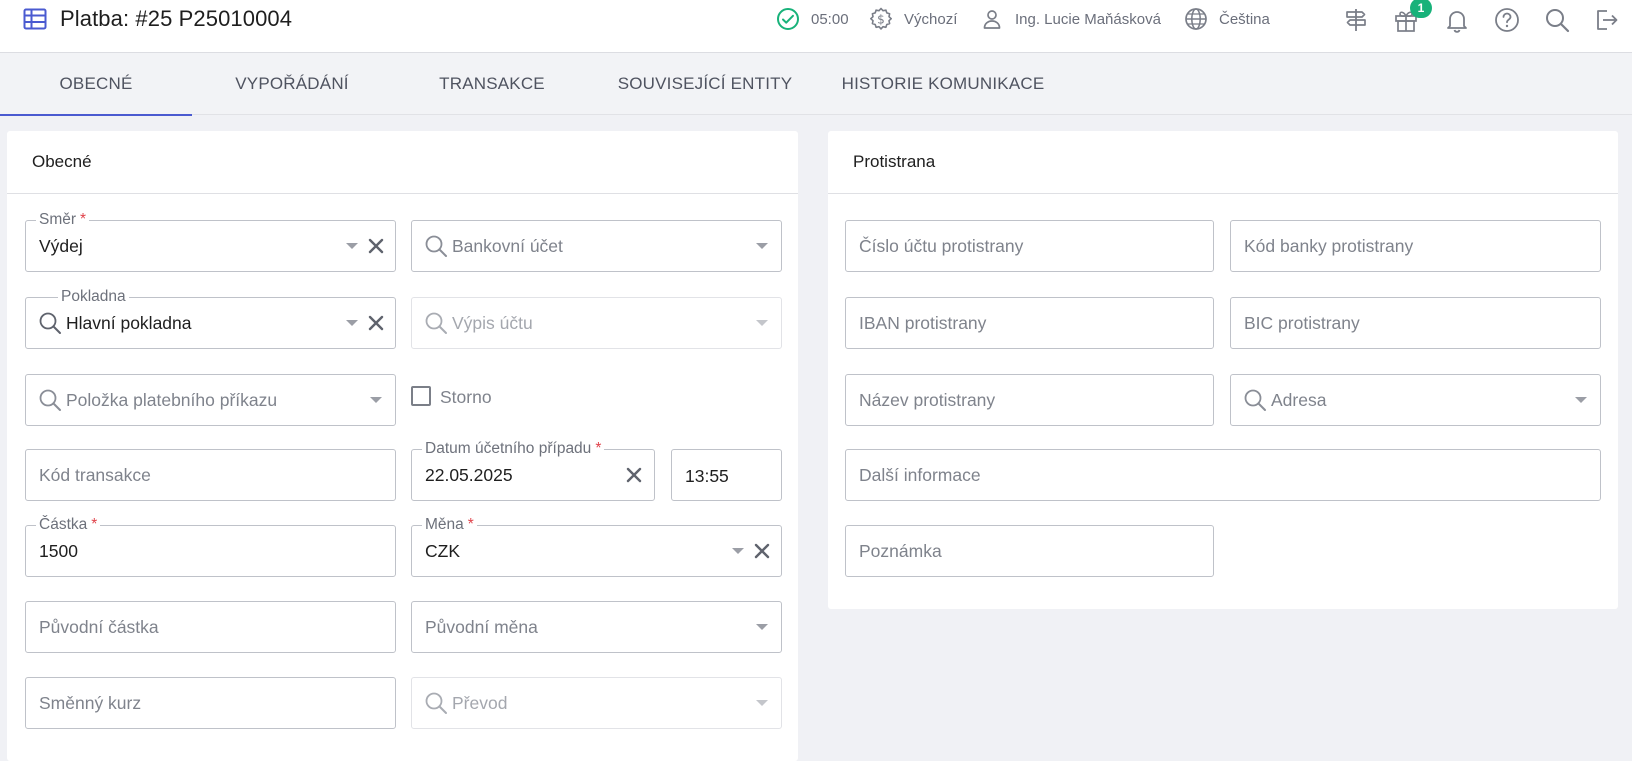  What do you see at coordinates (442, 551) in the screenshot?
I see `mena-value: CZK` at bounding box center [442, 551].